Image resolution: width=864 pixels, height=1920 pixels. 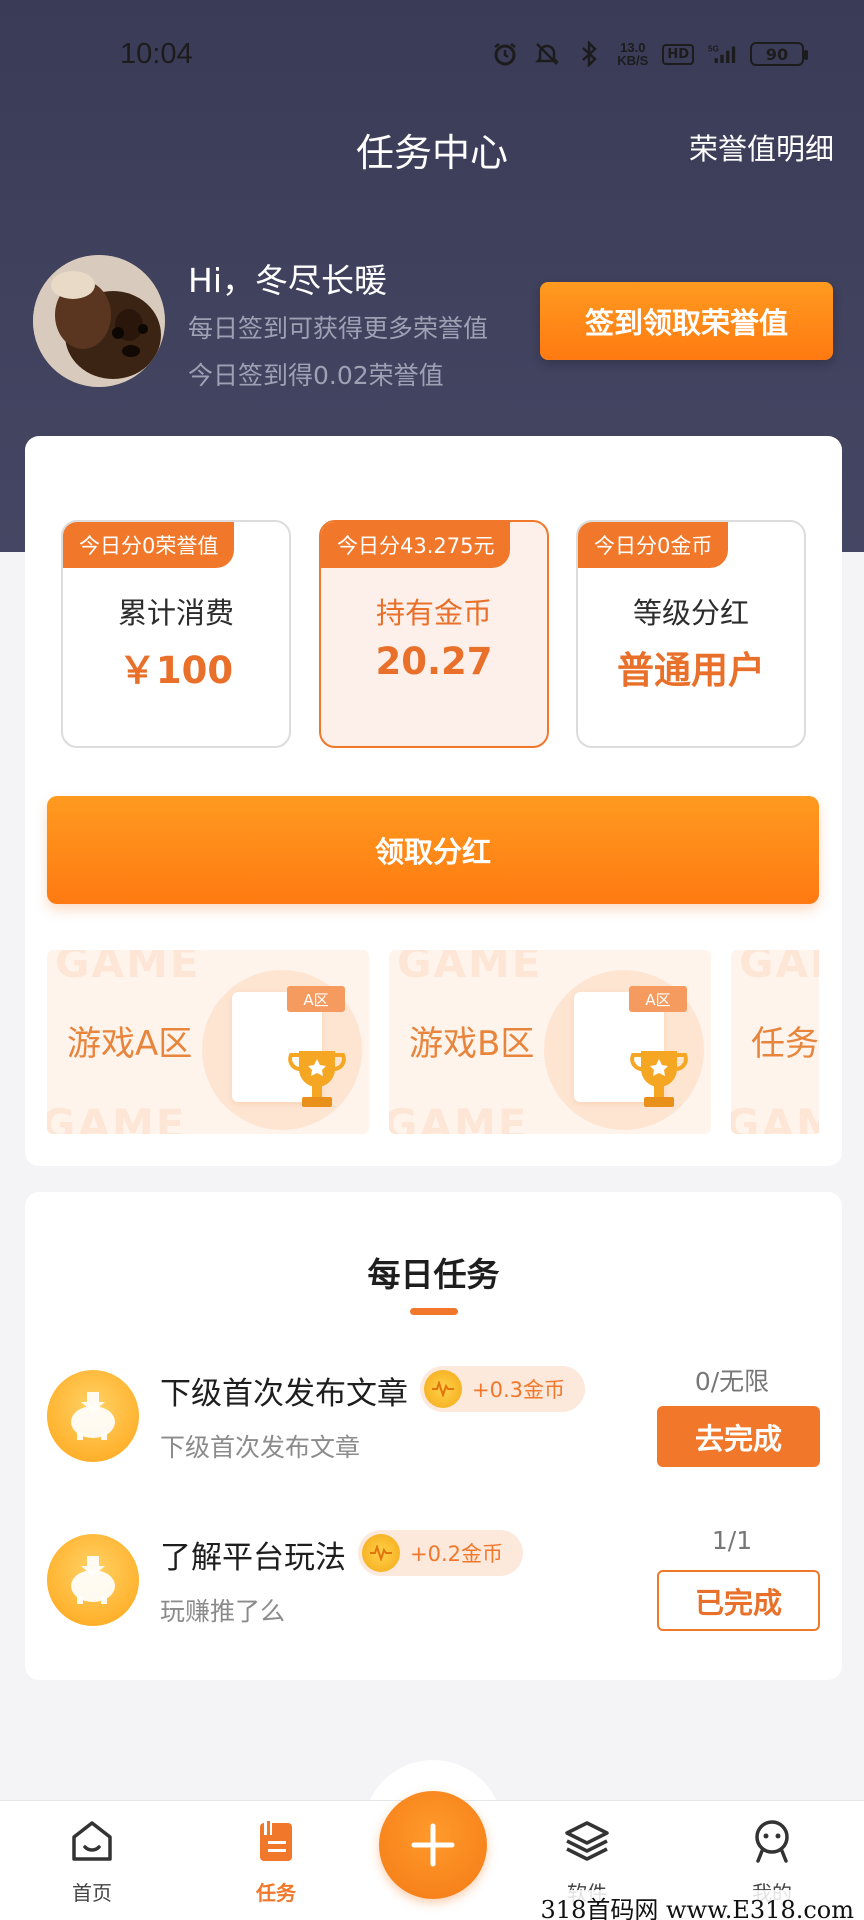 What do you see at coordinates (433, 1422) in the screenshot?
I see `task-item: 下级首次发布文章 +0.3金币 下级首次发布文章 0/无限 去完成` at bounding box center [433, 1422].